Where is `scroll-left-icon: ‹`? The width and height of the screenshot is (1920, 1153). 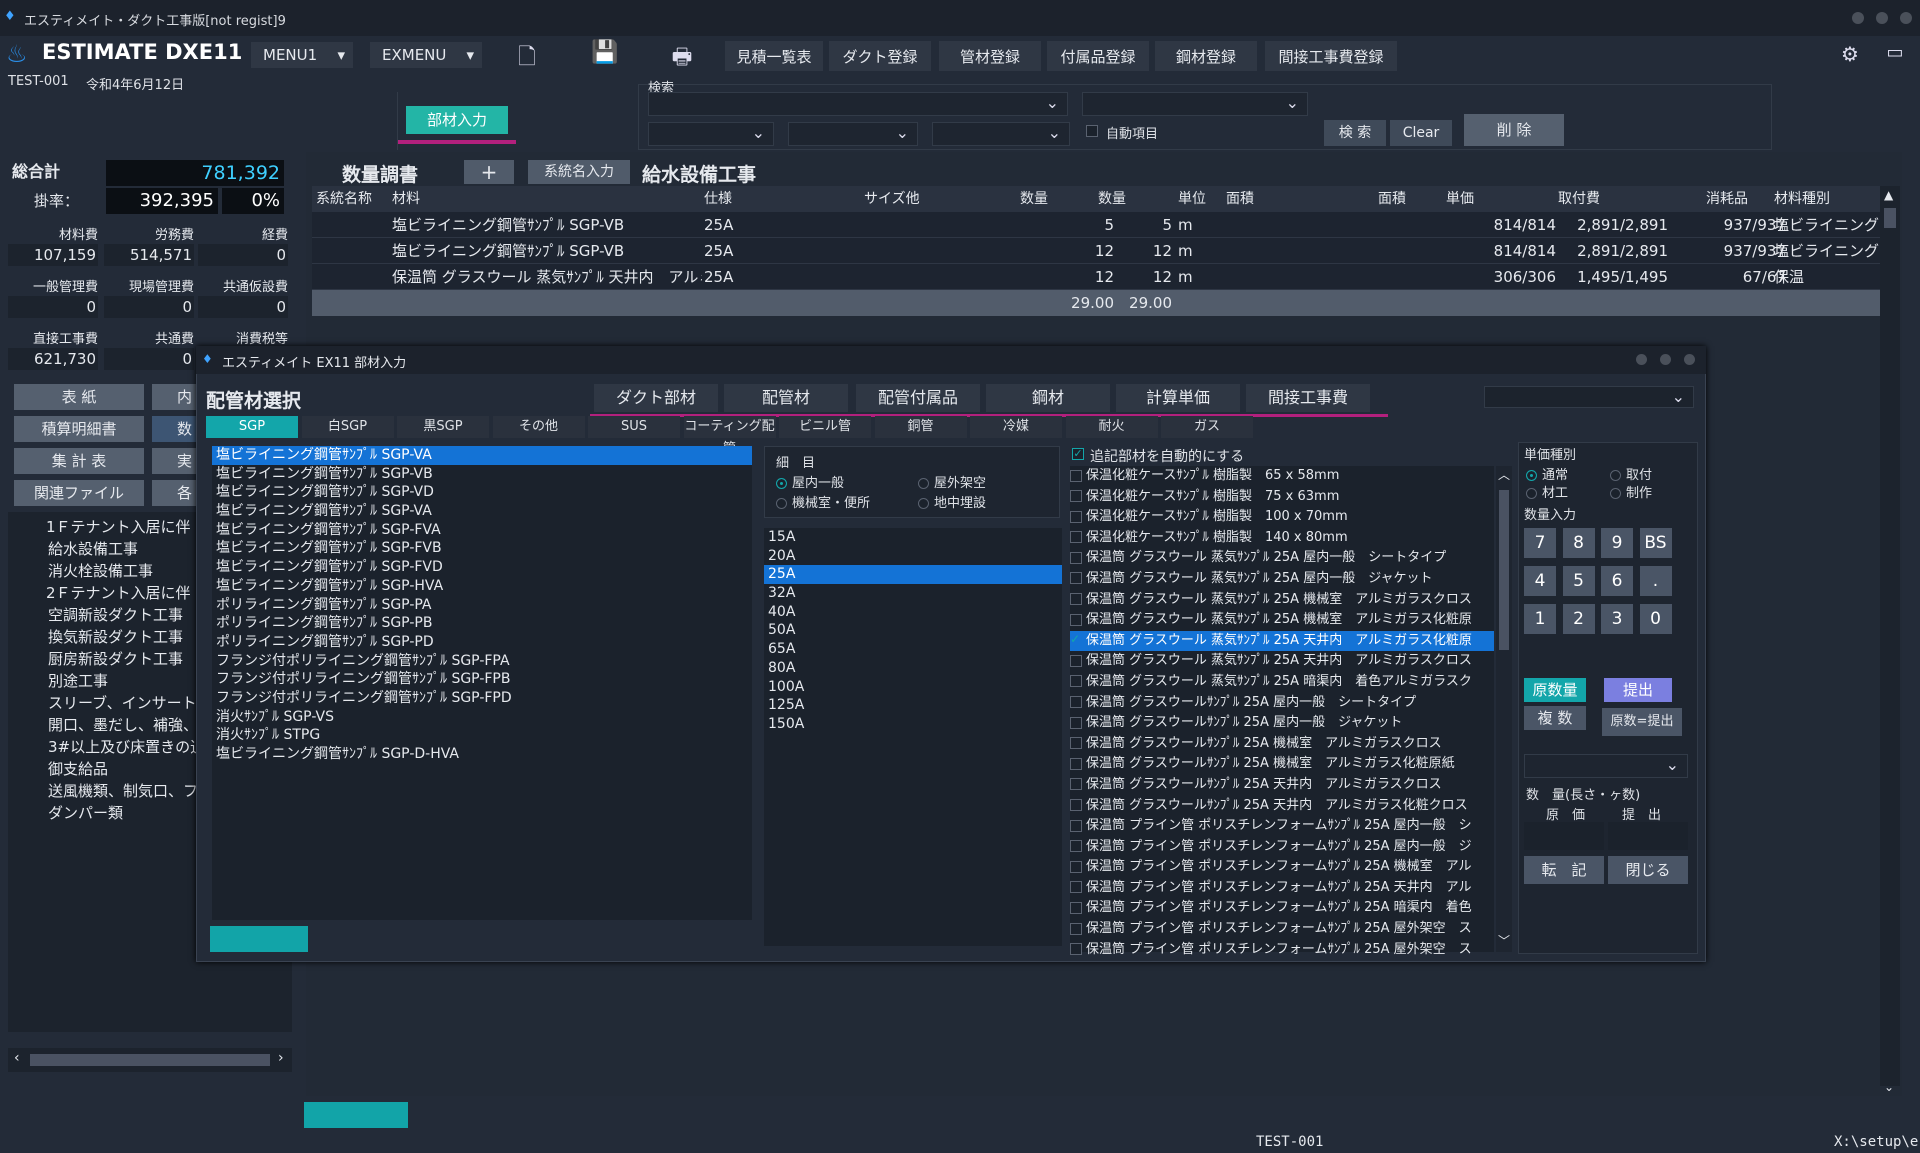 scroll-left-icon: ‹ is located at coordinates (17, 1058).